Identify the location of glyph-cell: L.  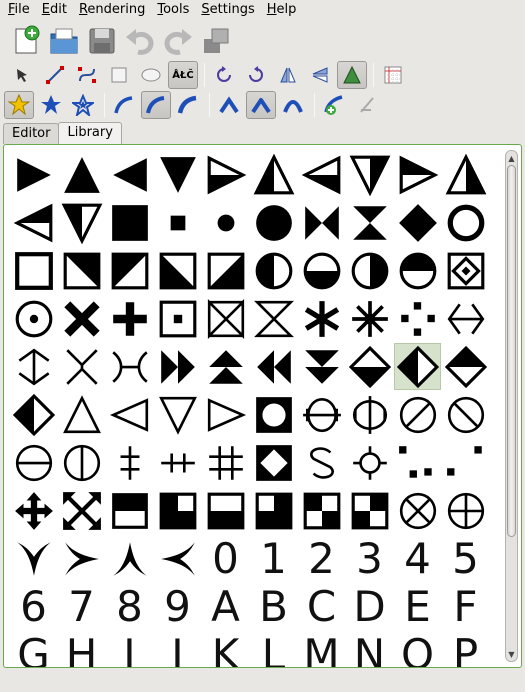
(273, 649).